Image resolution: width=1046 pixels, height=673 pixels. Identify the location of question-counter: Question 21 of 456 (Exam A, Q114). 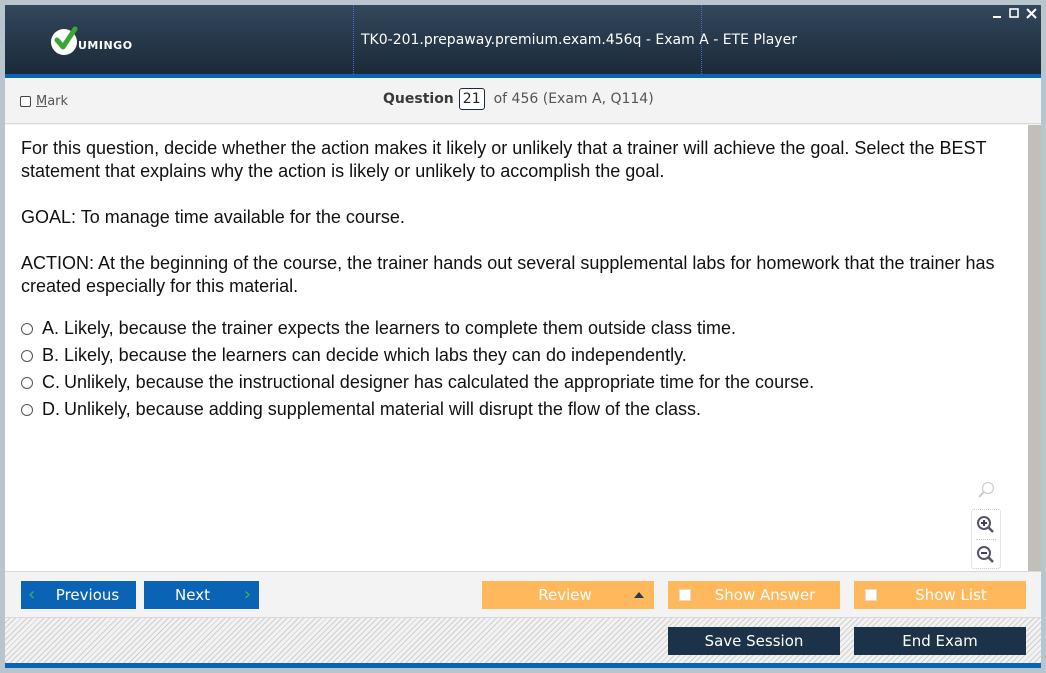
(518, 99).